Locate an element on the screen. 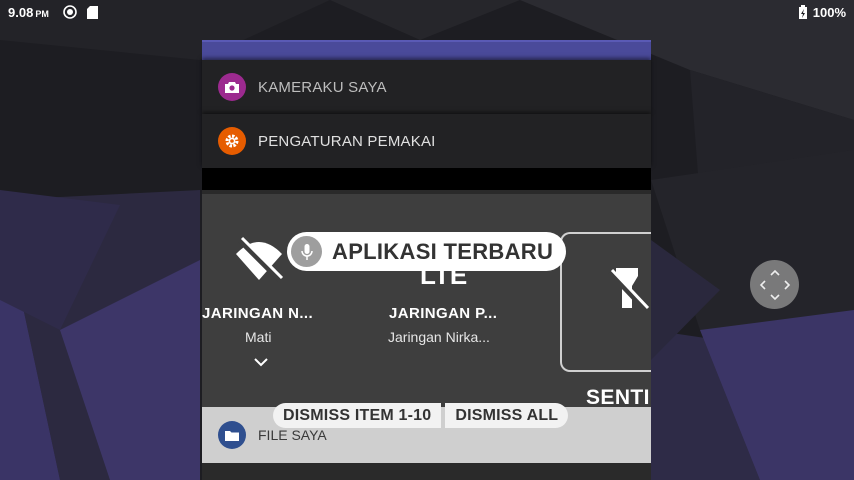  dismiss-items-button: DISMISS ITEM 1-10 is located at coordinates (357, 415).